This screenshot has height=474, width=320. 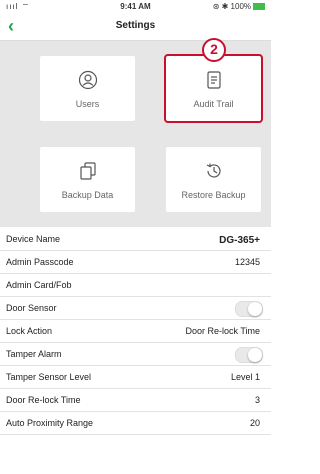 What do you see at coordinates (135, 308) in the screenshot?
I see `door-sensor-row: Door Sensor` at bounding box center [135, 308].